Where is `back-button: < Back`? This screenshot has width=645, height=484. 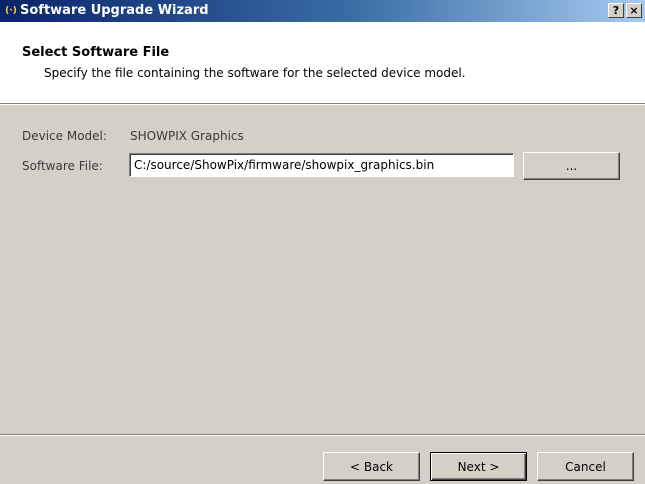 back-button: < Back is located at coordinates (371, 466).